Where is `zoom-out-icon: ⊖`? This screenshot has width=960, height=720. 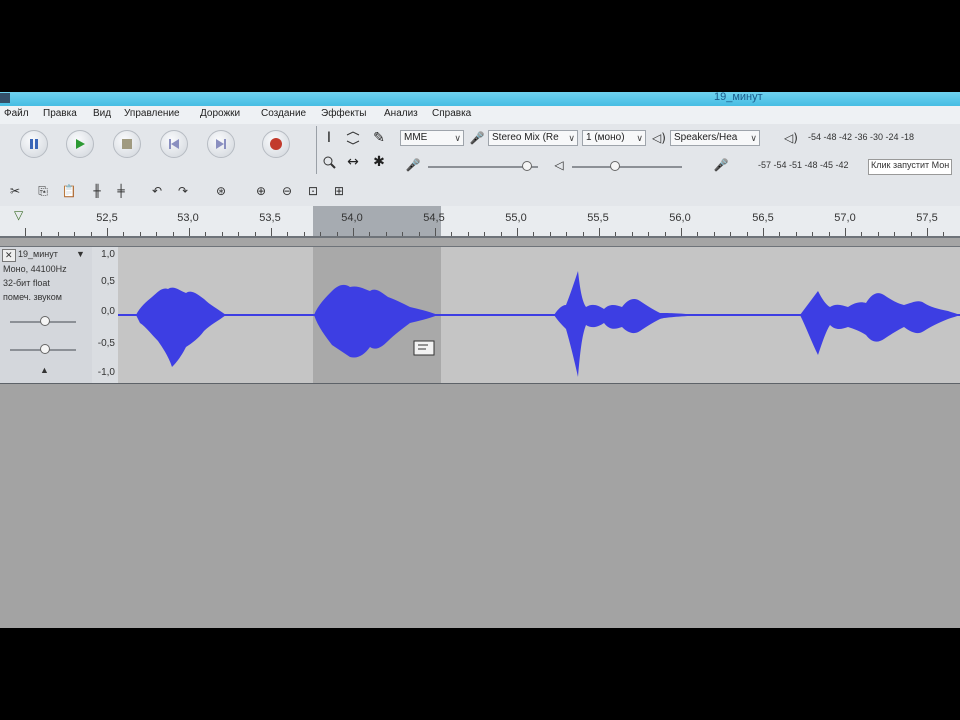 zoom-out-icon: ⊖ is located at coordinates (287, 191).